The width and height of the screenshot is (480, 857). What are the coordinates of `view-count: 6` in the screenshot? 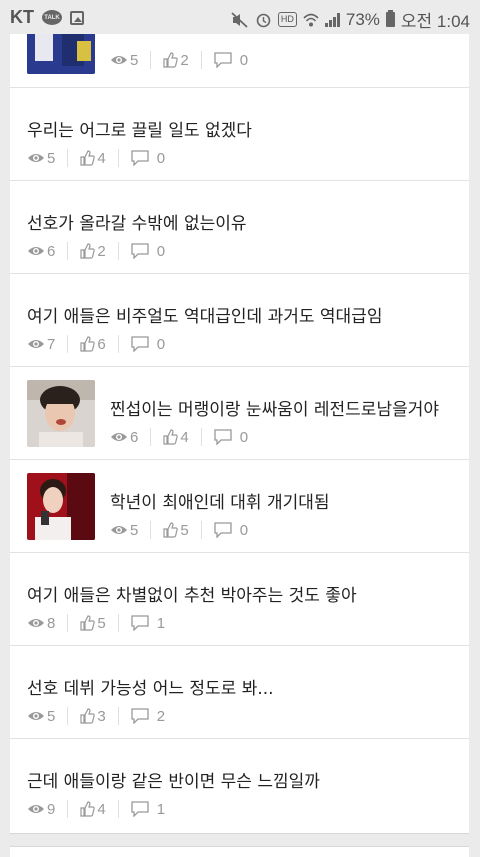 It's located at (134, 437).